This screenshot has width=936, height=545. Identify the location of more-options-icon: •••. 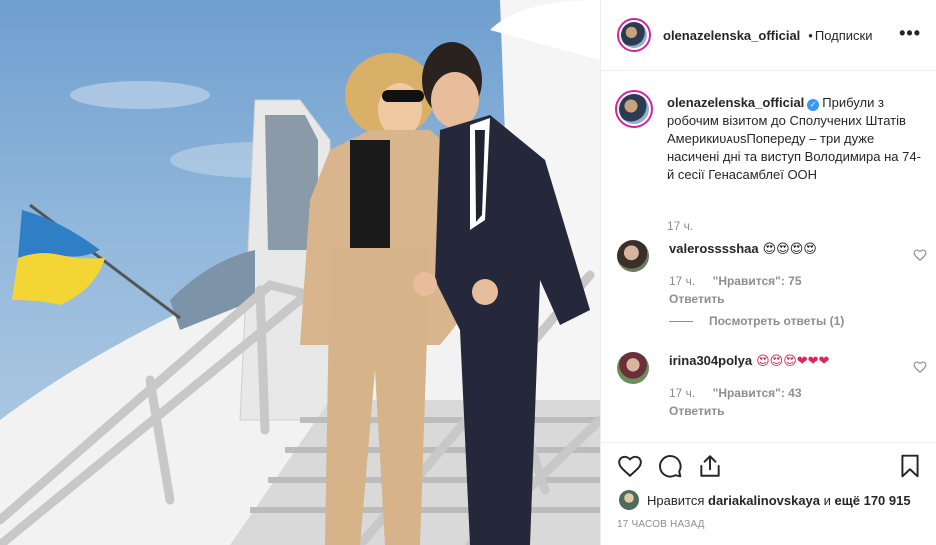
(910, 33).